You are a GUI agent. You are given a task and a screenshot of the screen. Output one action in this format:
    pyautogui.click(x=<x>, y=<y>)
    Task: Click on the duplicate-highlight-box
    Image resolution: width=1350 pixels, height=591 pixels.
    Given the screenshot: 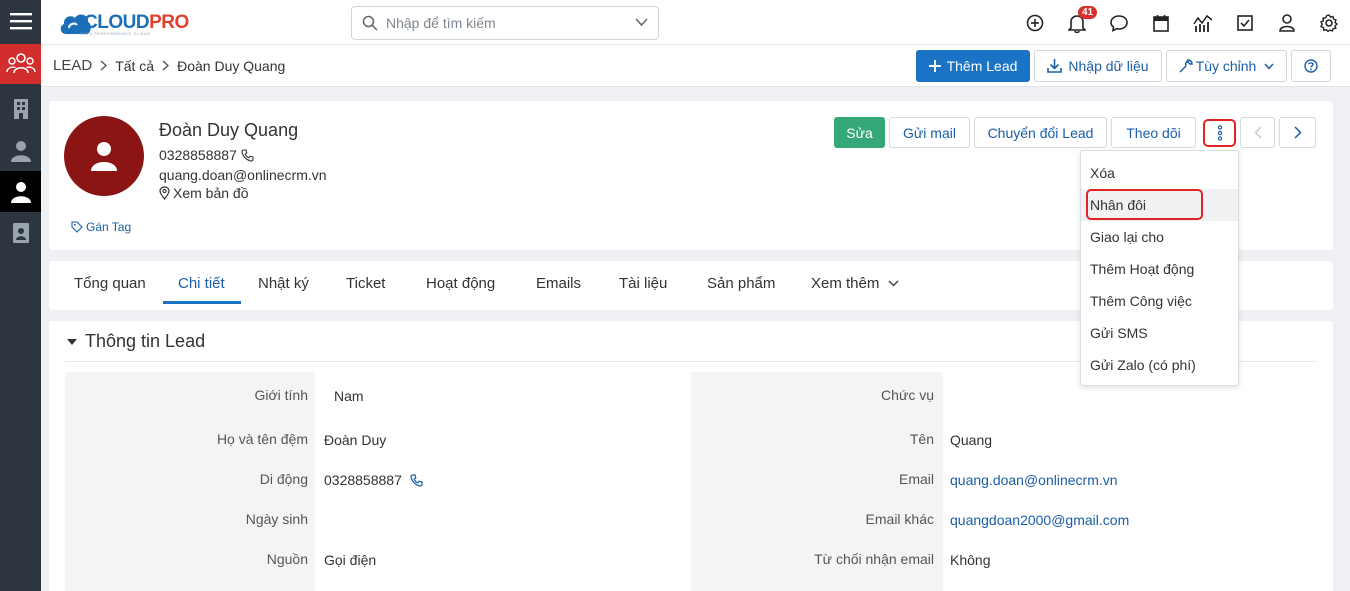 What is the action you would take?
    pyautogui.click(x=1144, y=204)
    